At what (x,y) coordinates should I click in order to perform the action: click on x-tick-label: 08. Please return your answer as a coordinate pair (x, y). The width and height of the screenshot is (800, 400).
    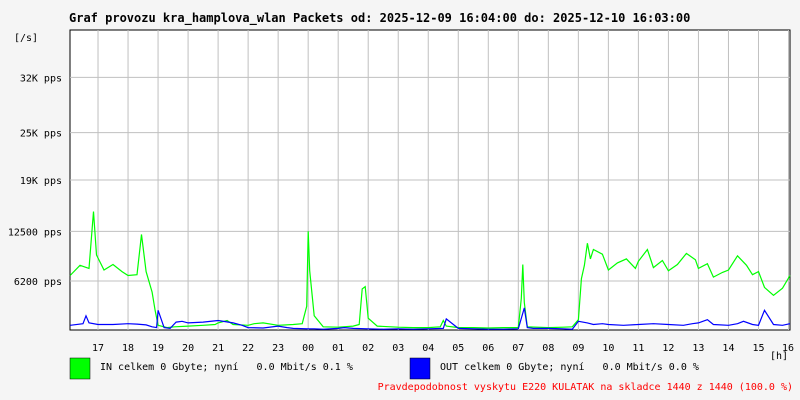
    Looking at the image, I should click on (548, 348).